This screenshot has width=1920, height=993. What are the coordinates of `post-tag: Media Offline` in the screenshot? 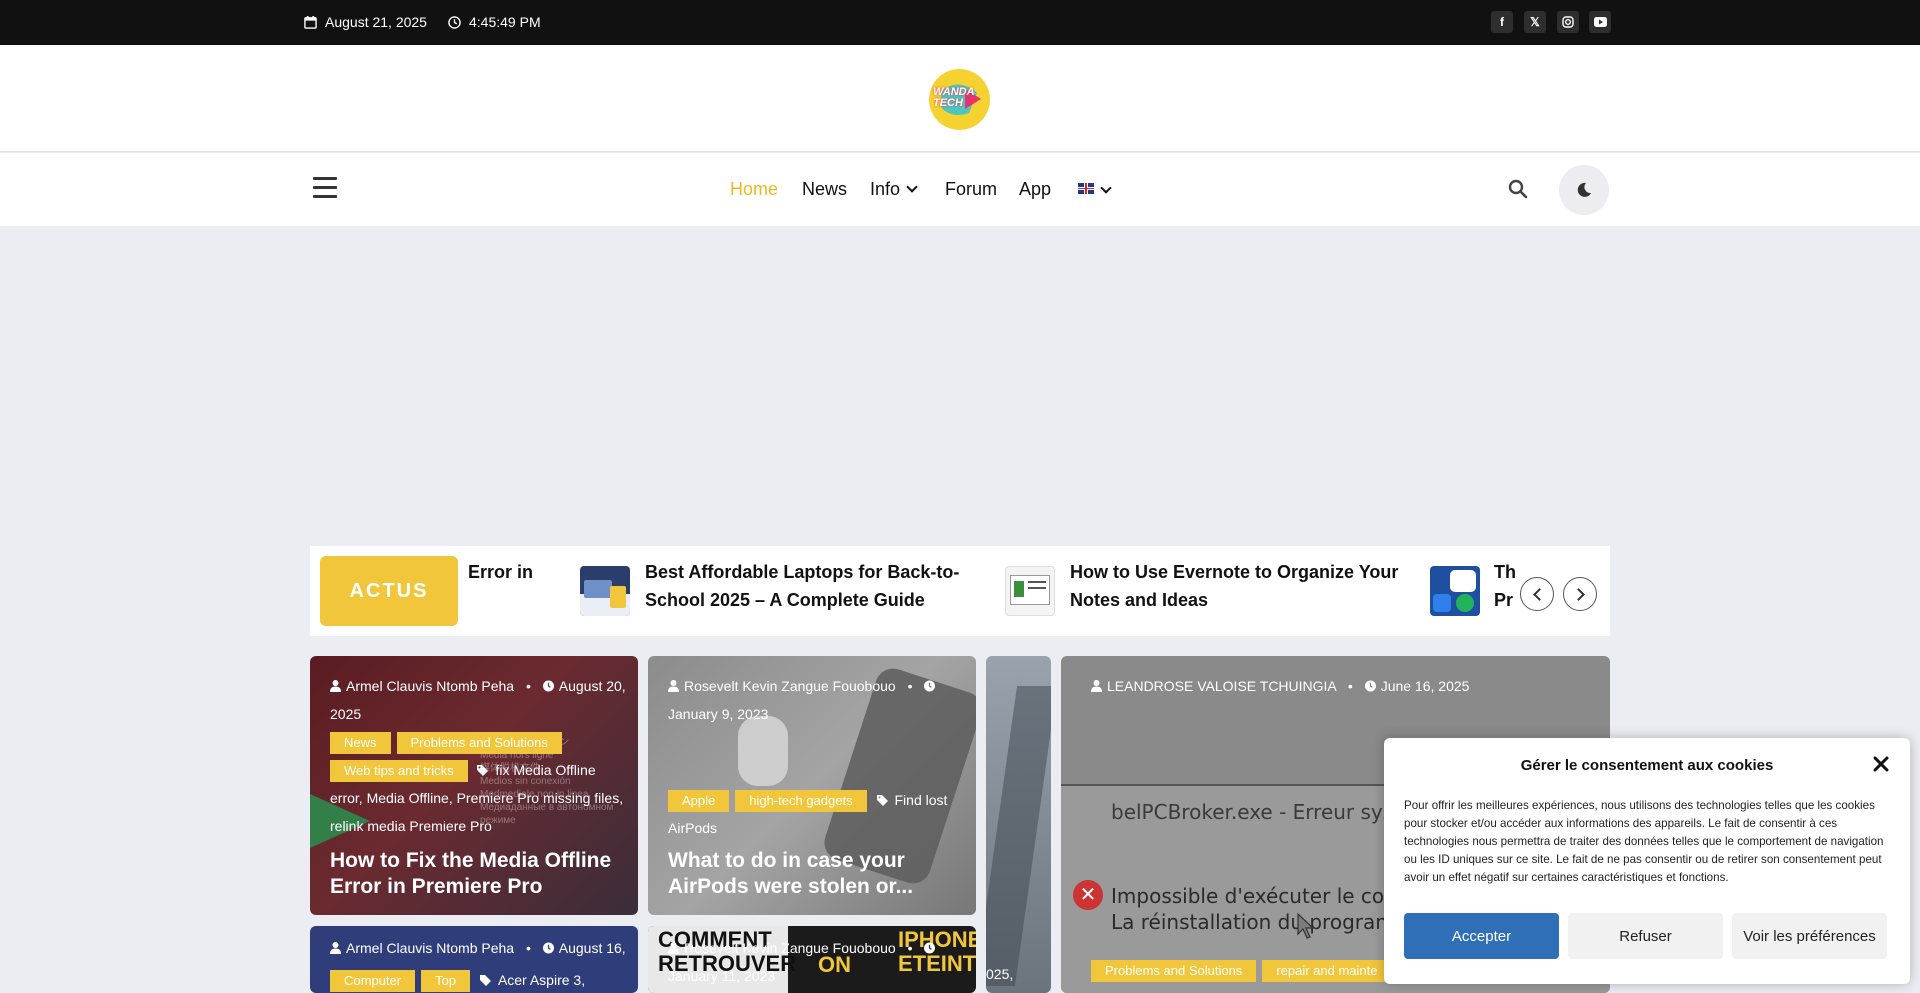 It's located at (408, 798).